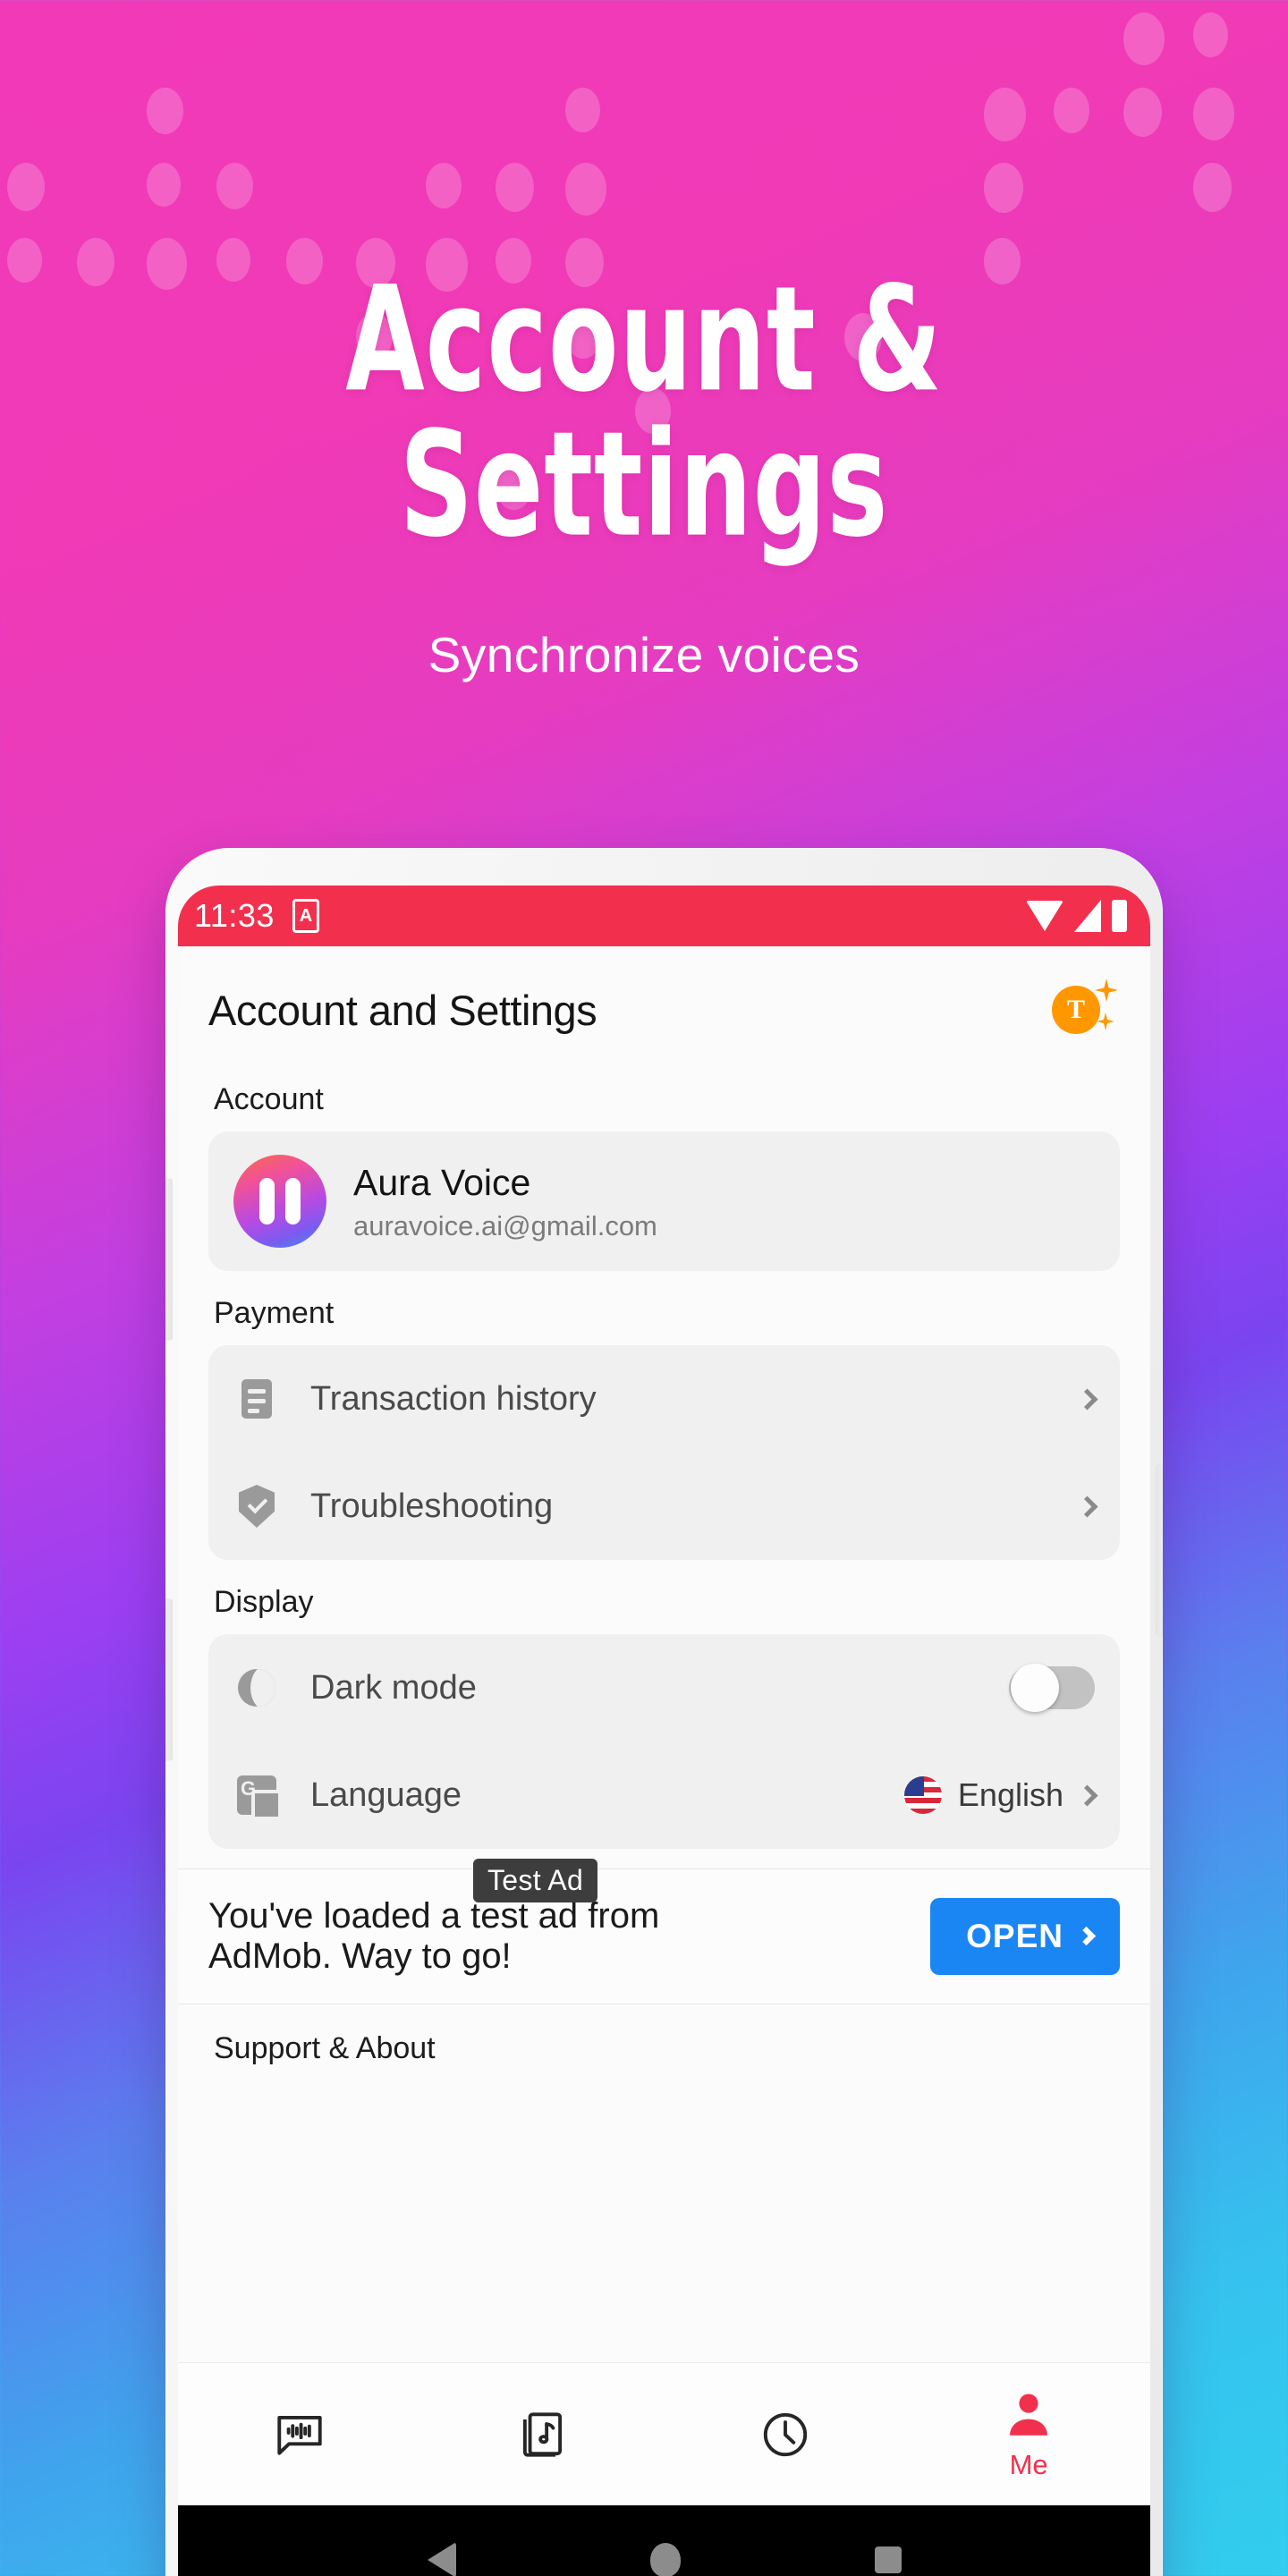 The height and width of the screenshot is (2576, 1288). I want to click on wifi-icon, so click(1044, 916).